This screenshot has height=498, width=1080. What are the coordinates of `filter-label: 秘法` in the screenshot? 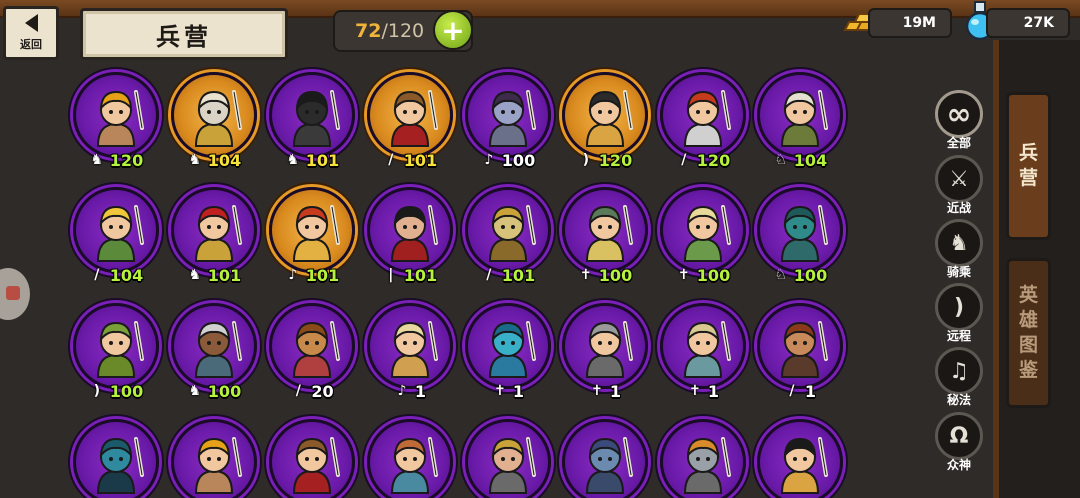 It's located at (958, 400).